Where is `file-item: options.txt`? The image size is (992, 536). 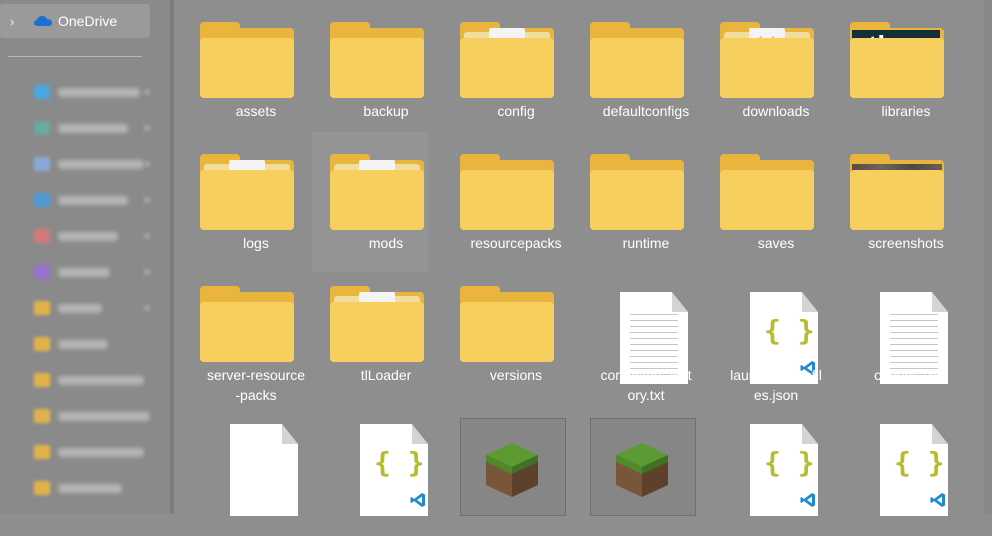
file-item: options.txt is located at coordinates (890, 334).